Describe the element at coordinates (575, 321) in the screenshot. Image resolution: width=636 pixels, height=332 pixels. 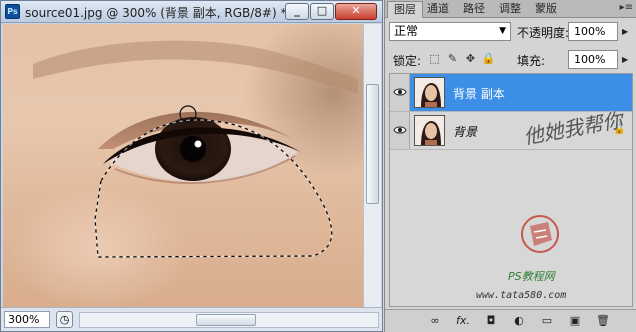
I see `new-layer-icon: ▣` at that location.